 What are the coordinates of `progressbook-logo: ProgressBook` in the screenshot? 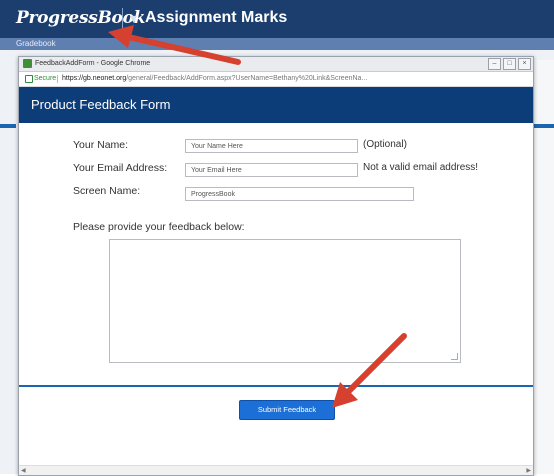 It's located at (80, 18).